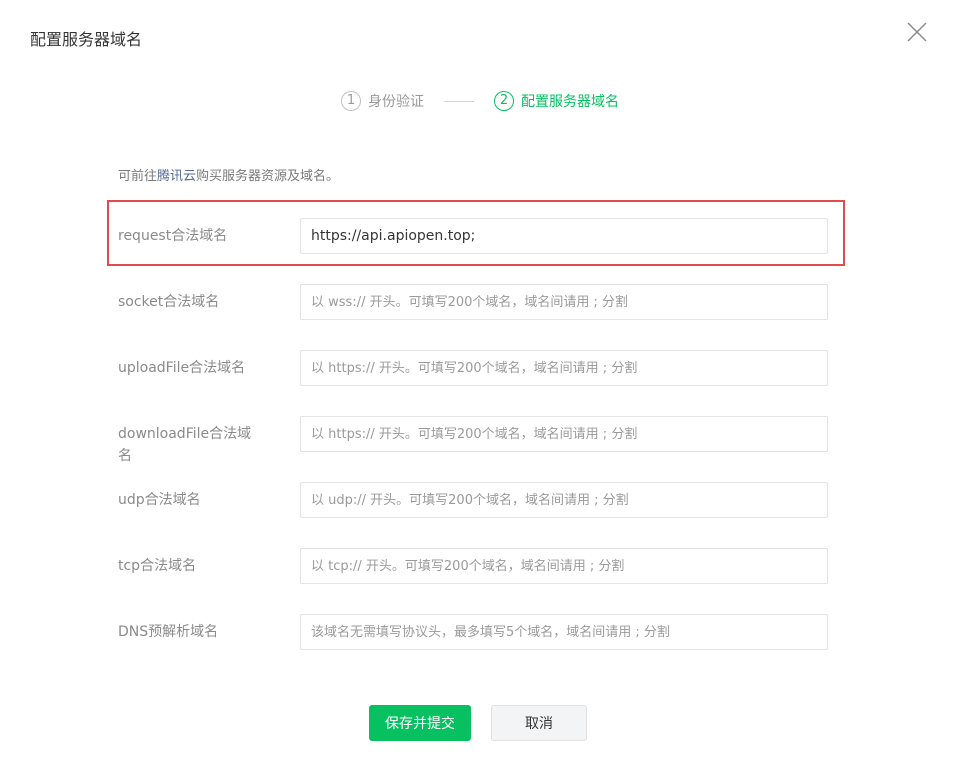 This screenshot has height=763, width=956. What do you see at coordinates (564, 500) in the screenshot?
I see `udp-domain-input` at bounding box center [564, 500].